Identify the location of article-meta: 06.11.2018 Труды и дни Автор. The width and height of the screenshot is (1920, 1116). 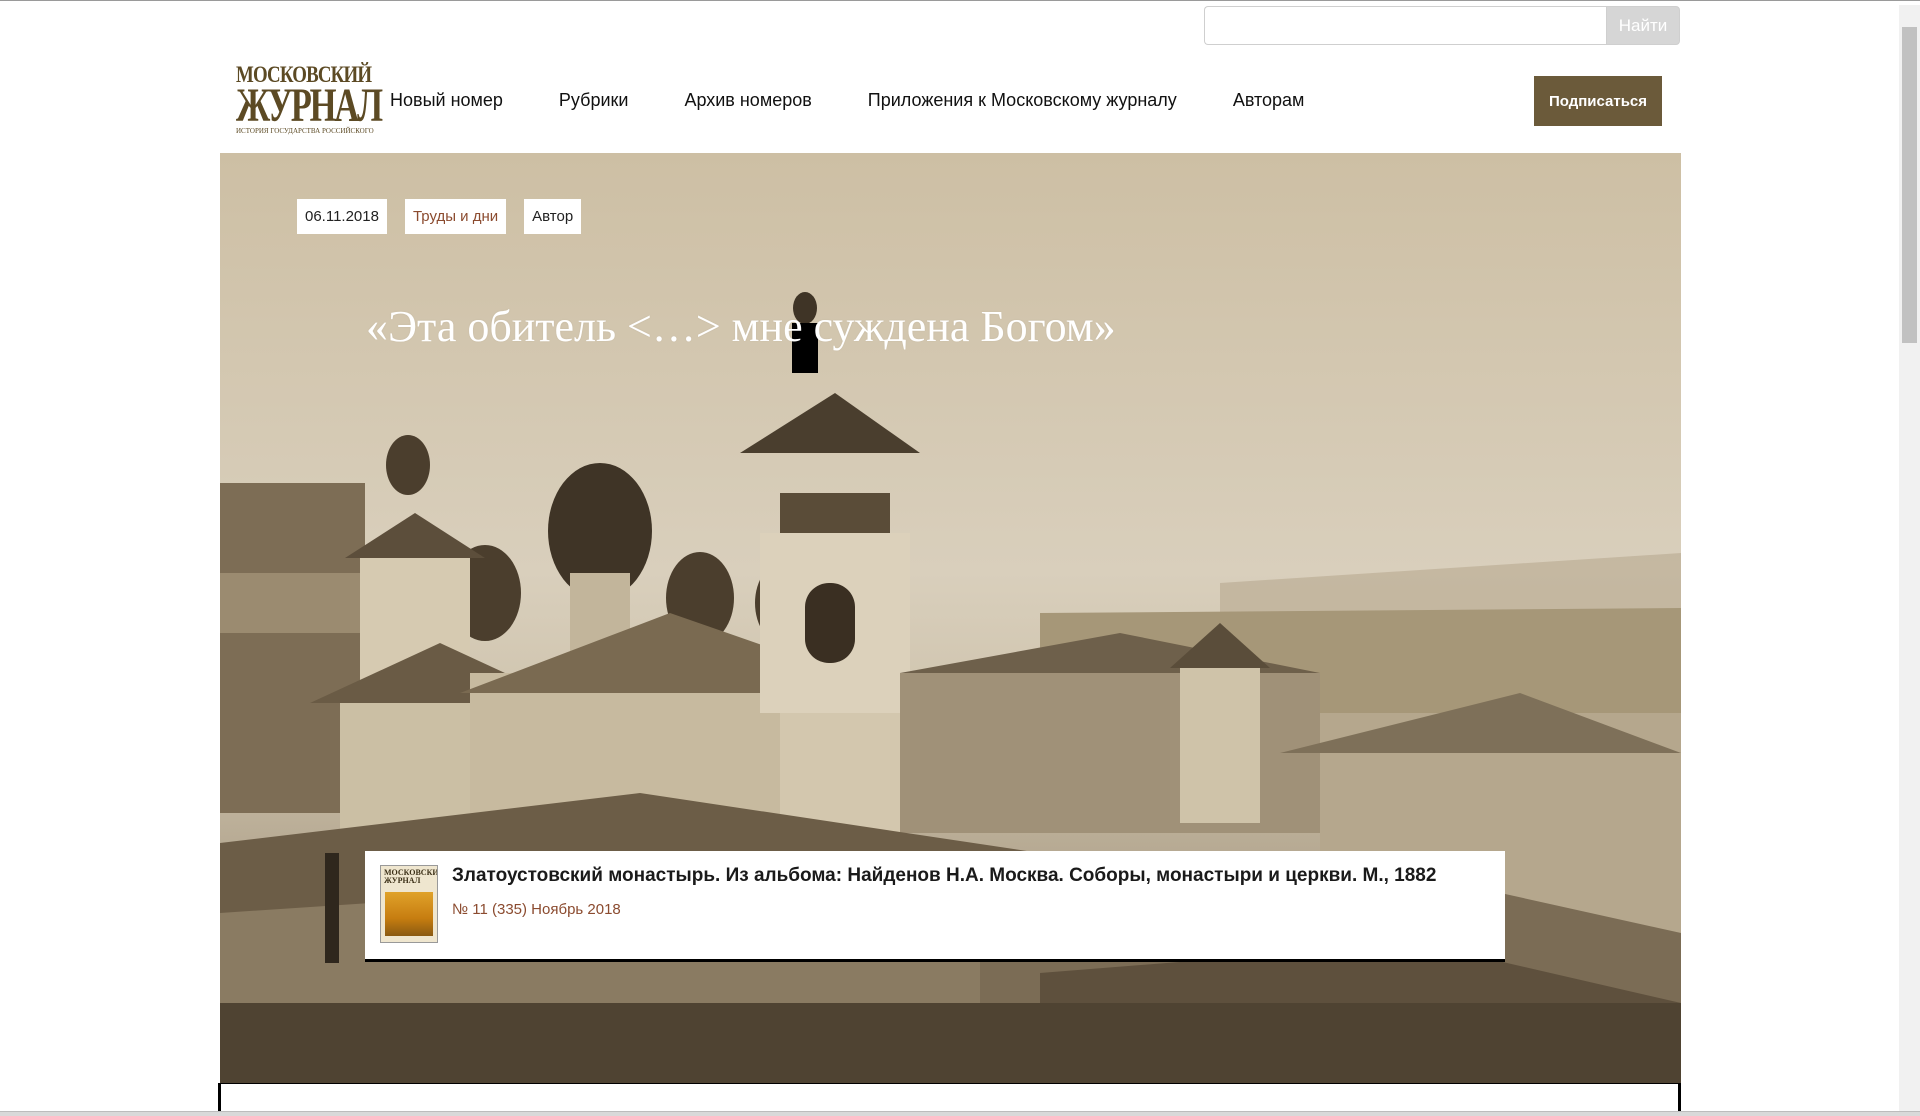
(448, 216).